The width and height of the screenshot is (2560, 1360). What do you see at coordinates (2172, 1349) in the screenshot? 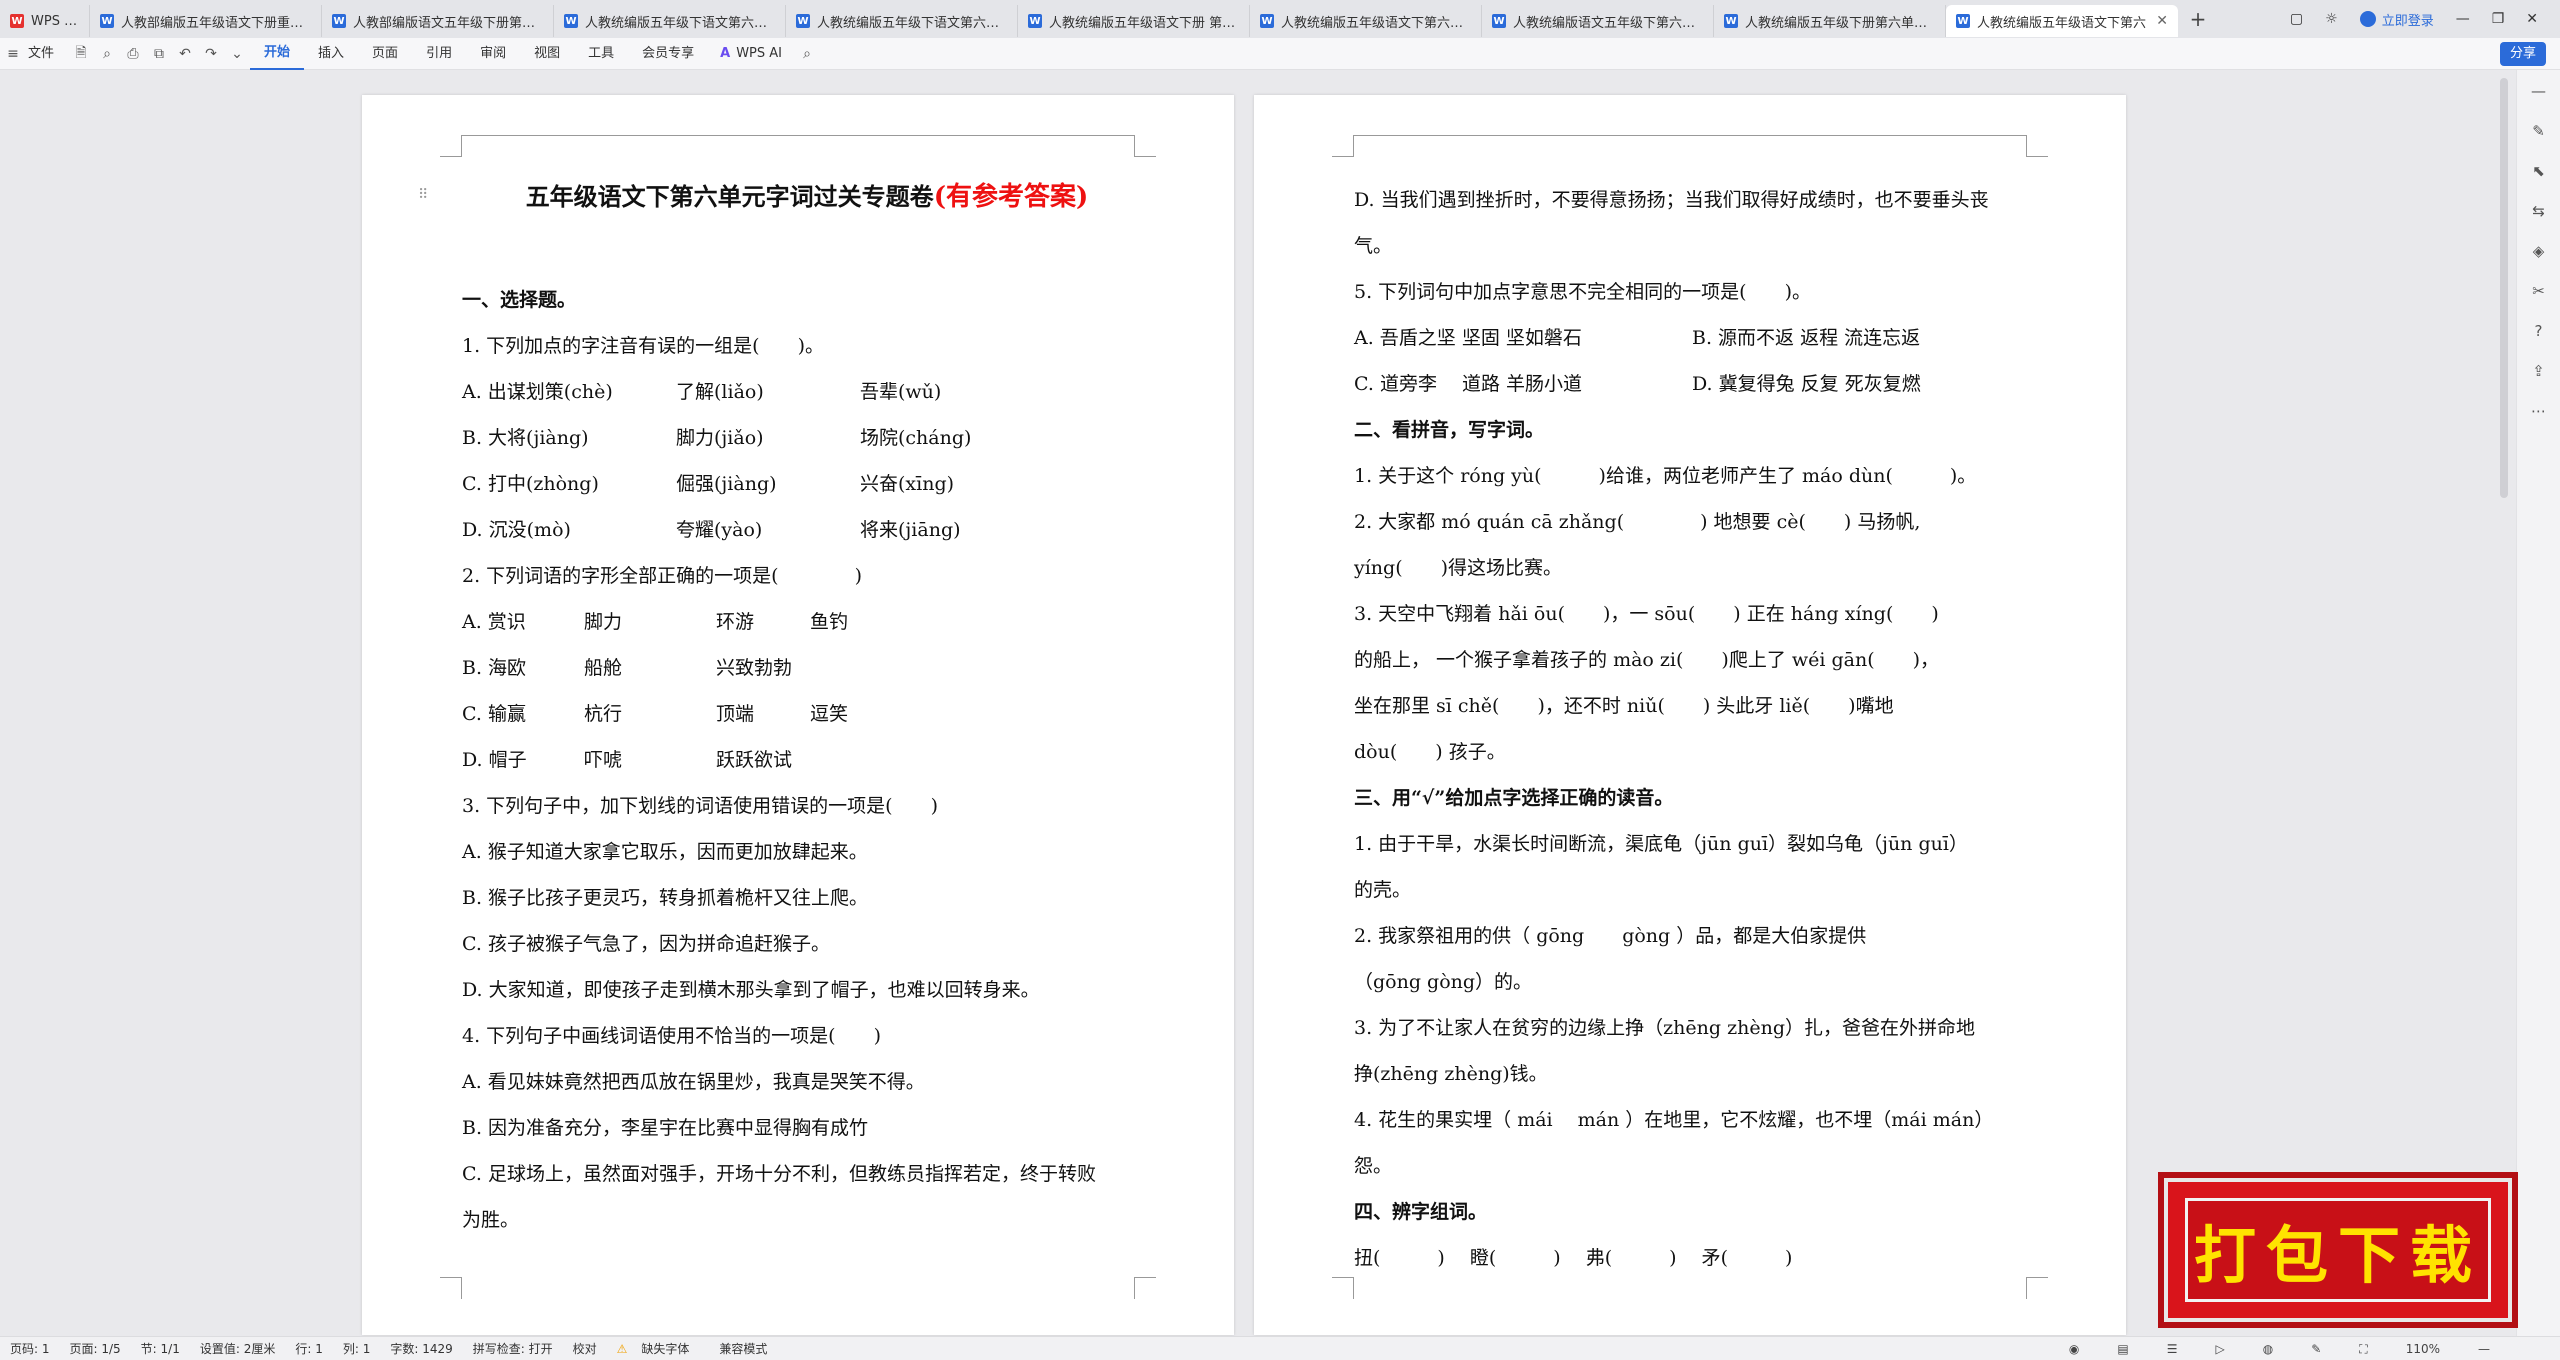
I see `outline-view-icon: ☰` at bounding box center [2172, 1349].